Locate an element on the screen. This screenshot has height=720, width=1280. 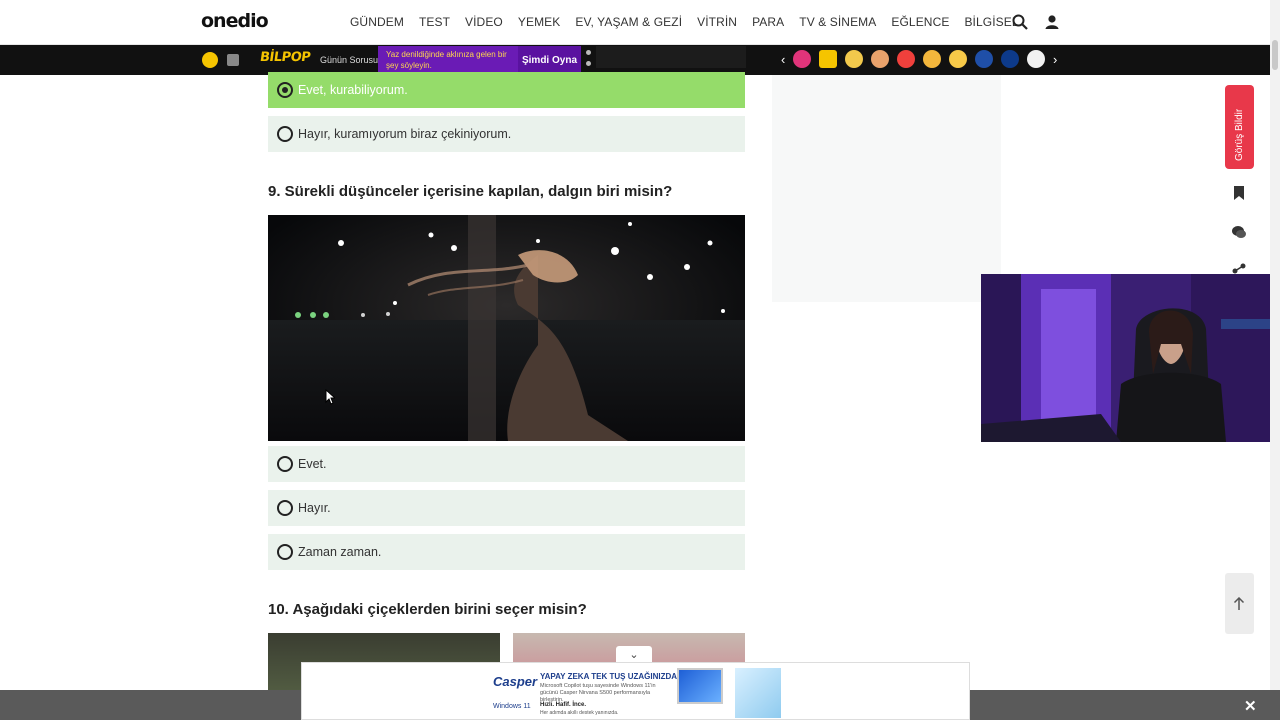
site-logo: onedio is located at coordinates (235, 21).